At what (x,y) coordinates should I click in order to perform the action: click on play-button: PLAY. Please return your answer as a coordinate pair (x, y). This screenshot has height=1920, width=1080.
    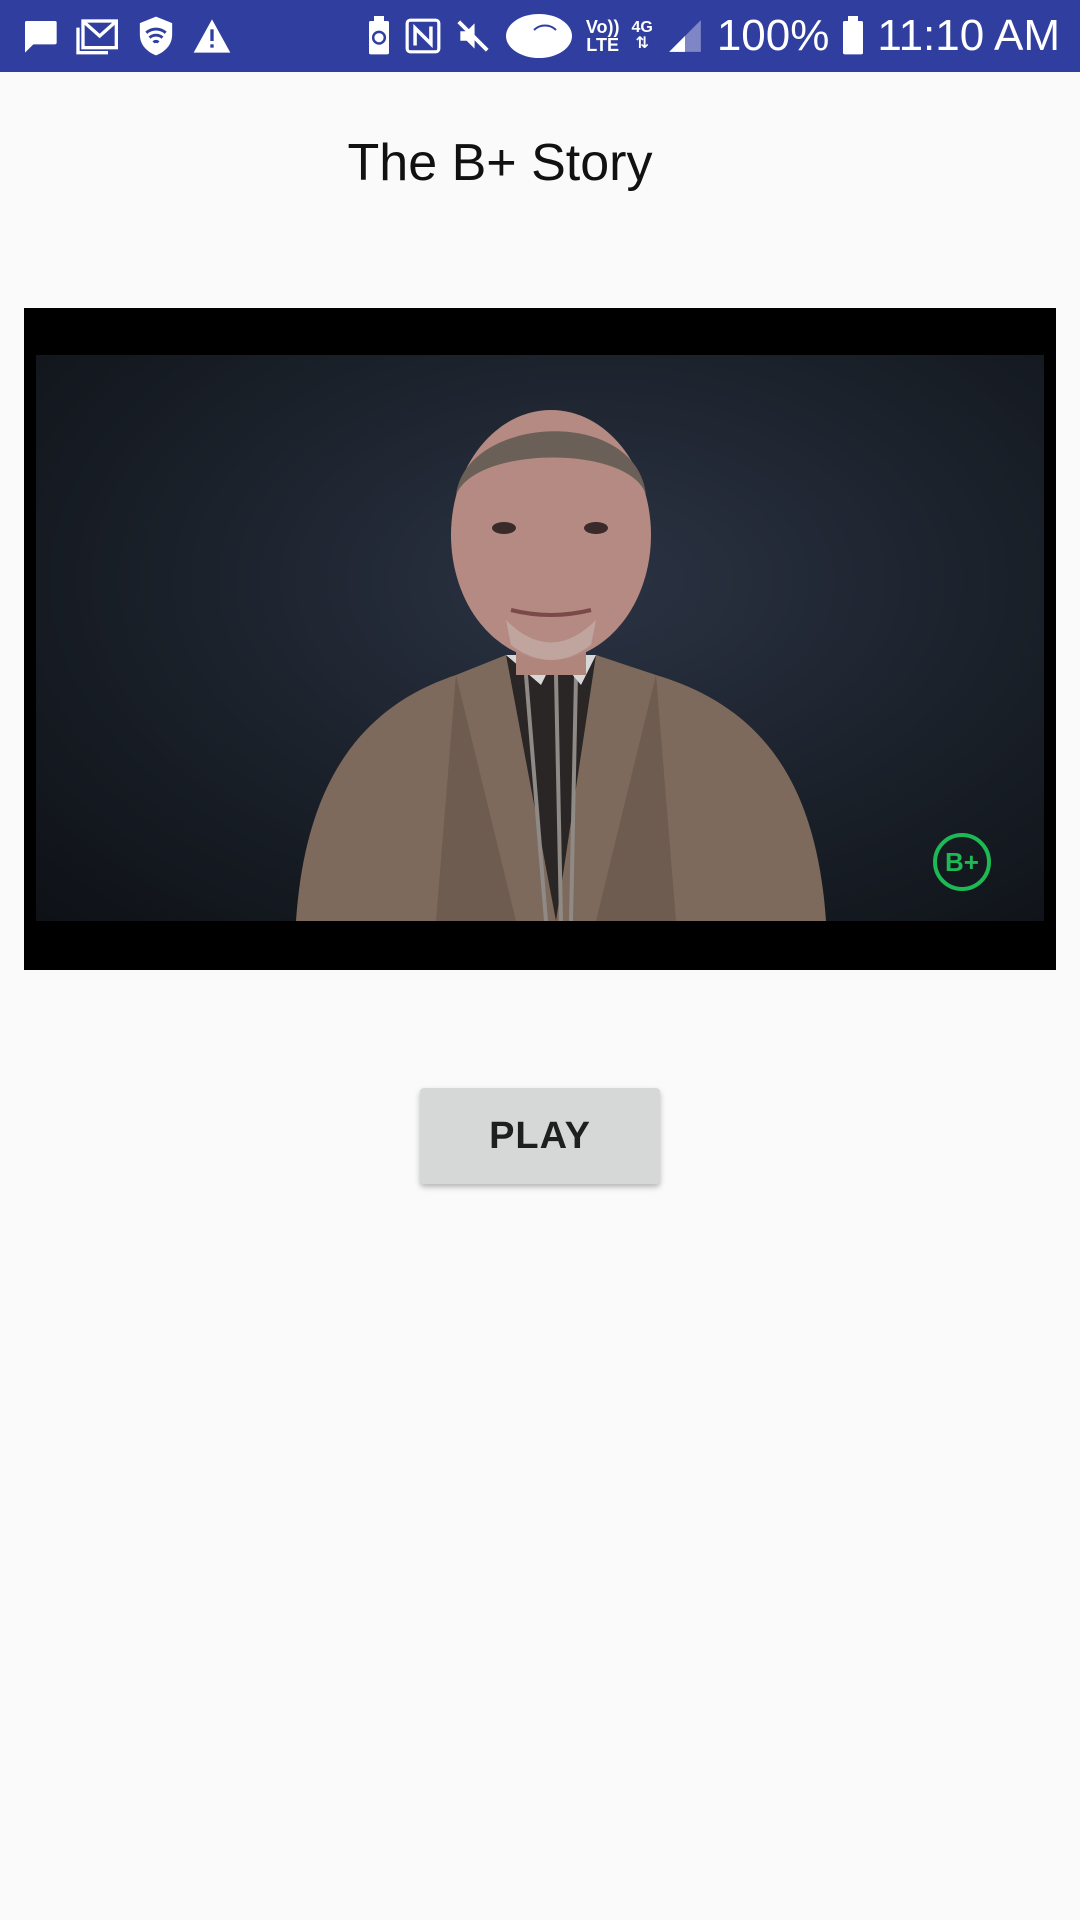
    Looking at the image, I should click on (540, 1136).